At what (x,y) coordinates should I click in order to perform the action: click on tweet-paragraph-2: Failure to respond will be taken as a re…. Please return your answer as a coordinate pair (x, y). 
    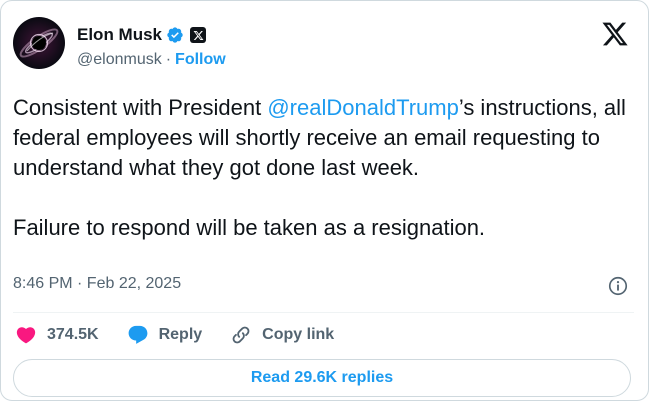
    Looking at the image, I should click on (249, 227).